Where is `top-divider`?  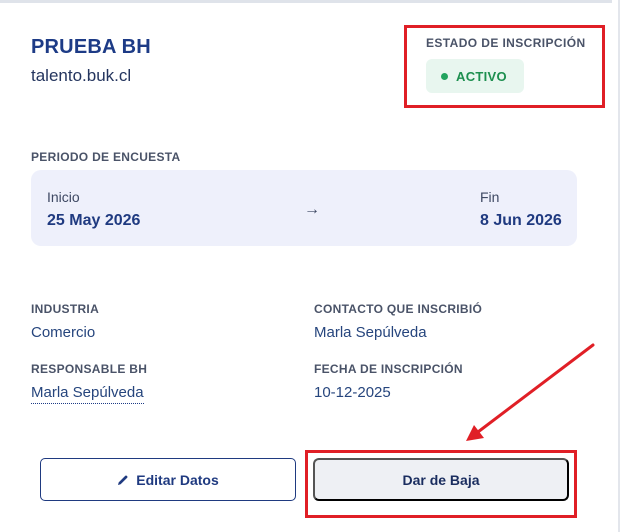 top-divider is located at coordinates (306, 1).